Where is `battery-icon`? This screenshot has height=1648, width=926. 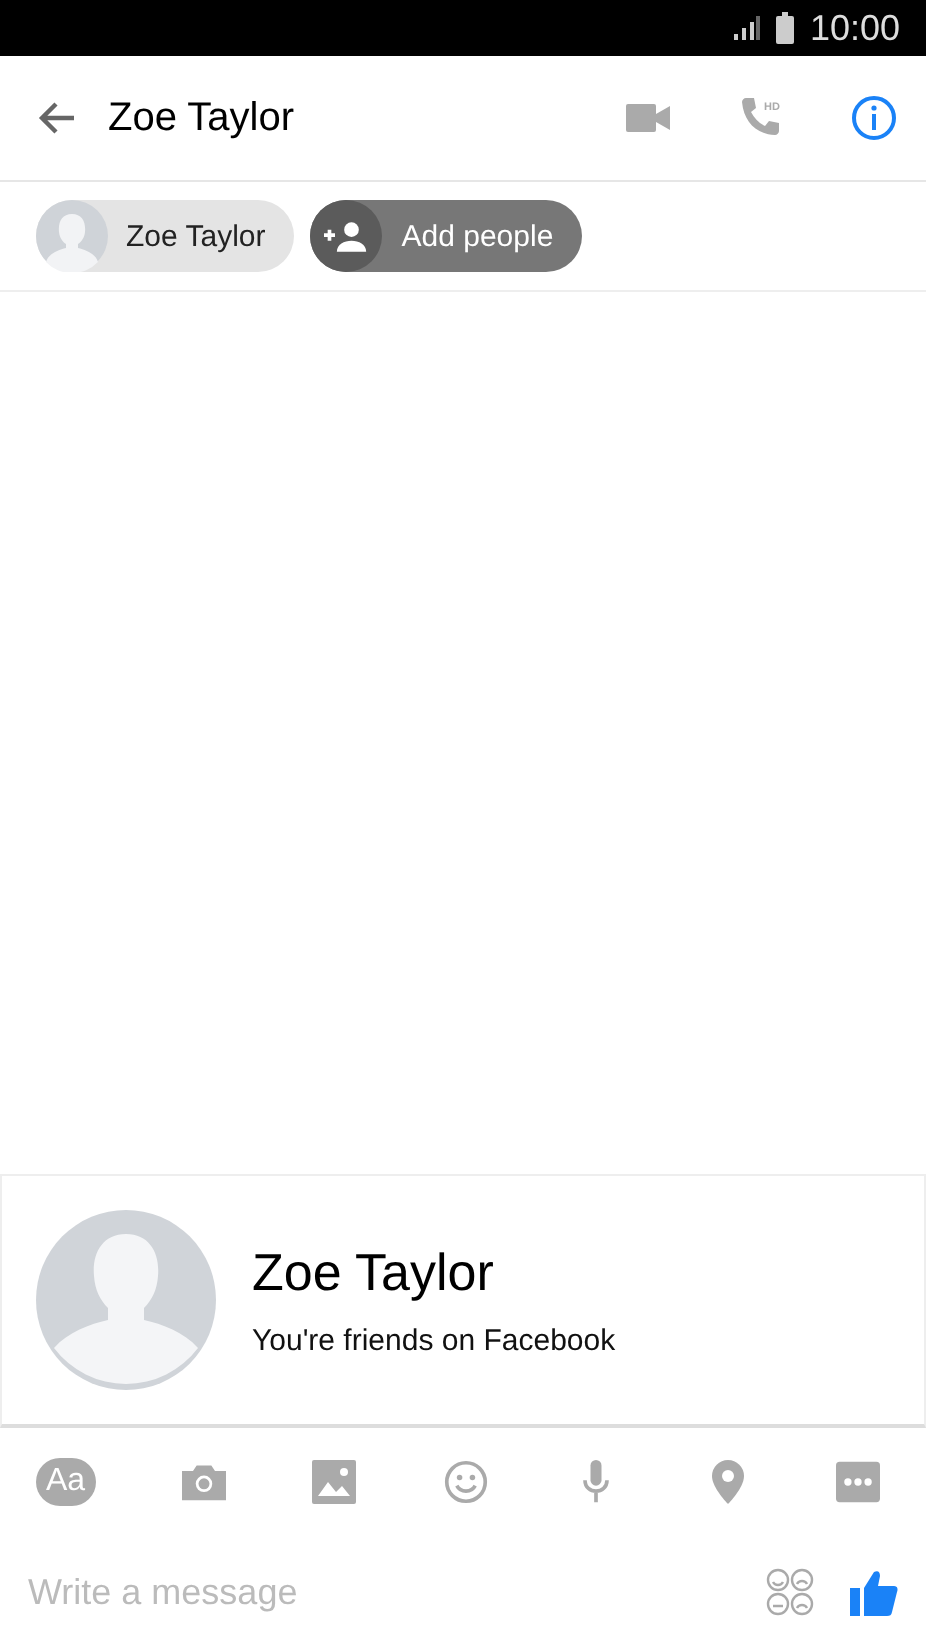
battery-icon is located at coordinates (784, 28).